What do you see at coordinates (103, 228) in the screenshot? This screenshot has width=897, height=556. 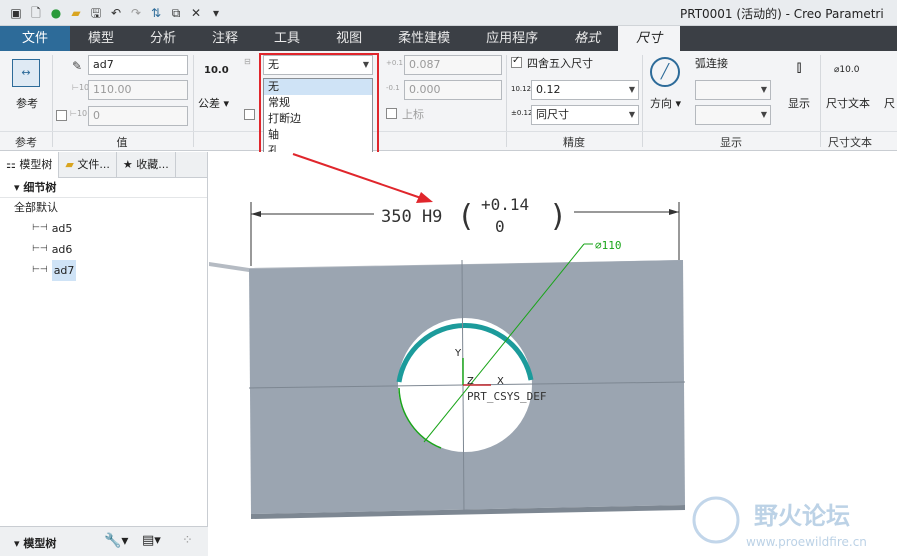 I see `tree-item: ⊢⊣ ad5` at bounding box center [103, 228].